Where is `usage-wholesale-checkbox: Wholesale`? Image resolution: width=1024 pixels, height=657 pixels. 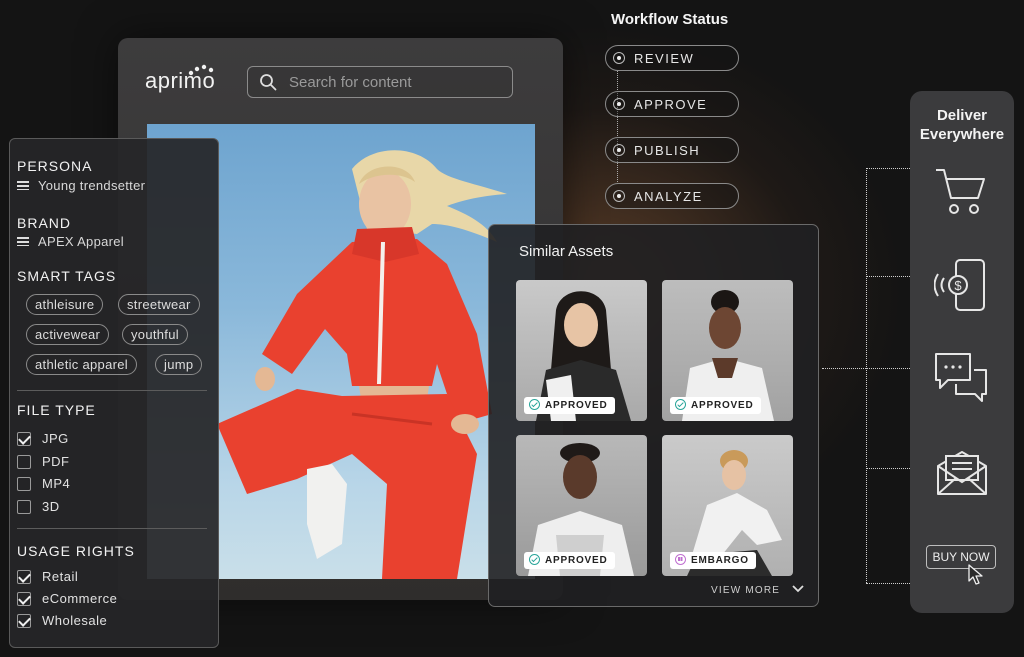
usage-wholesale-checkbox: Wholesale is located at coordinates (62, 620).